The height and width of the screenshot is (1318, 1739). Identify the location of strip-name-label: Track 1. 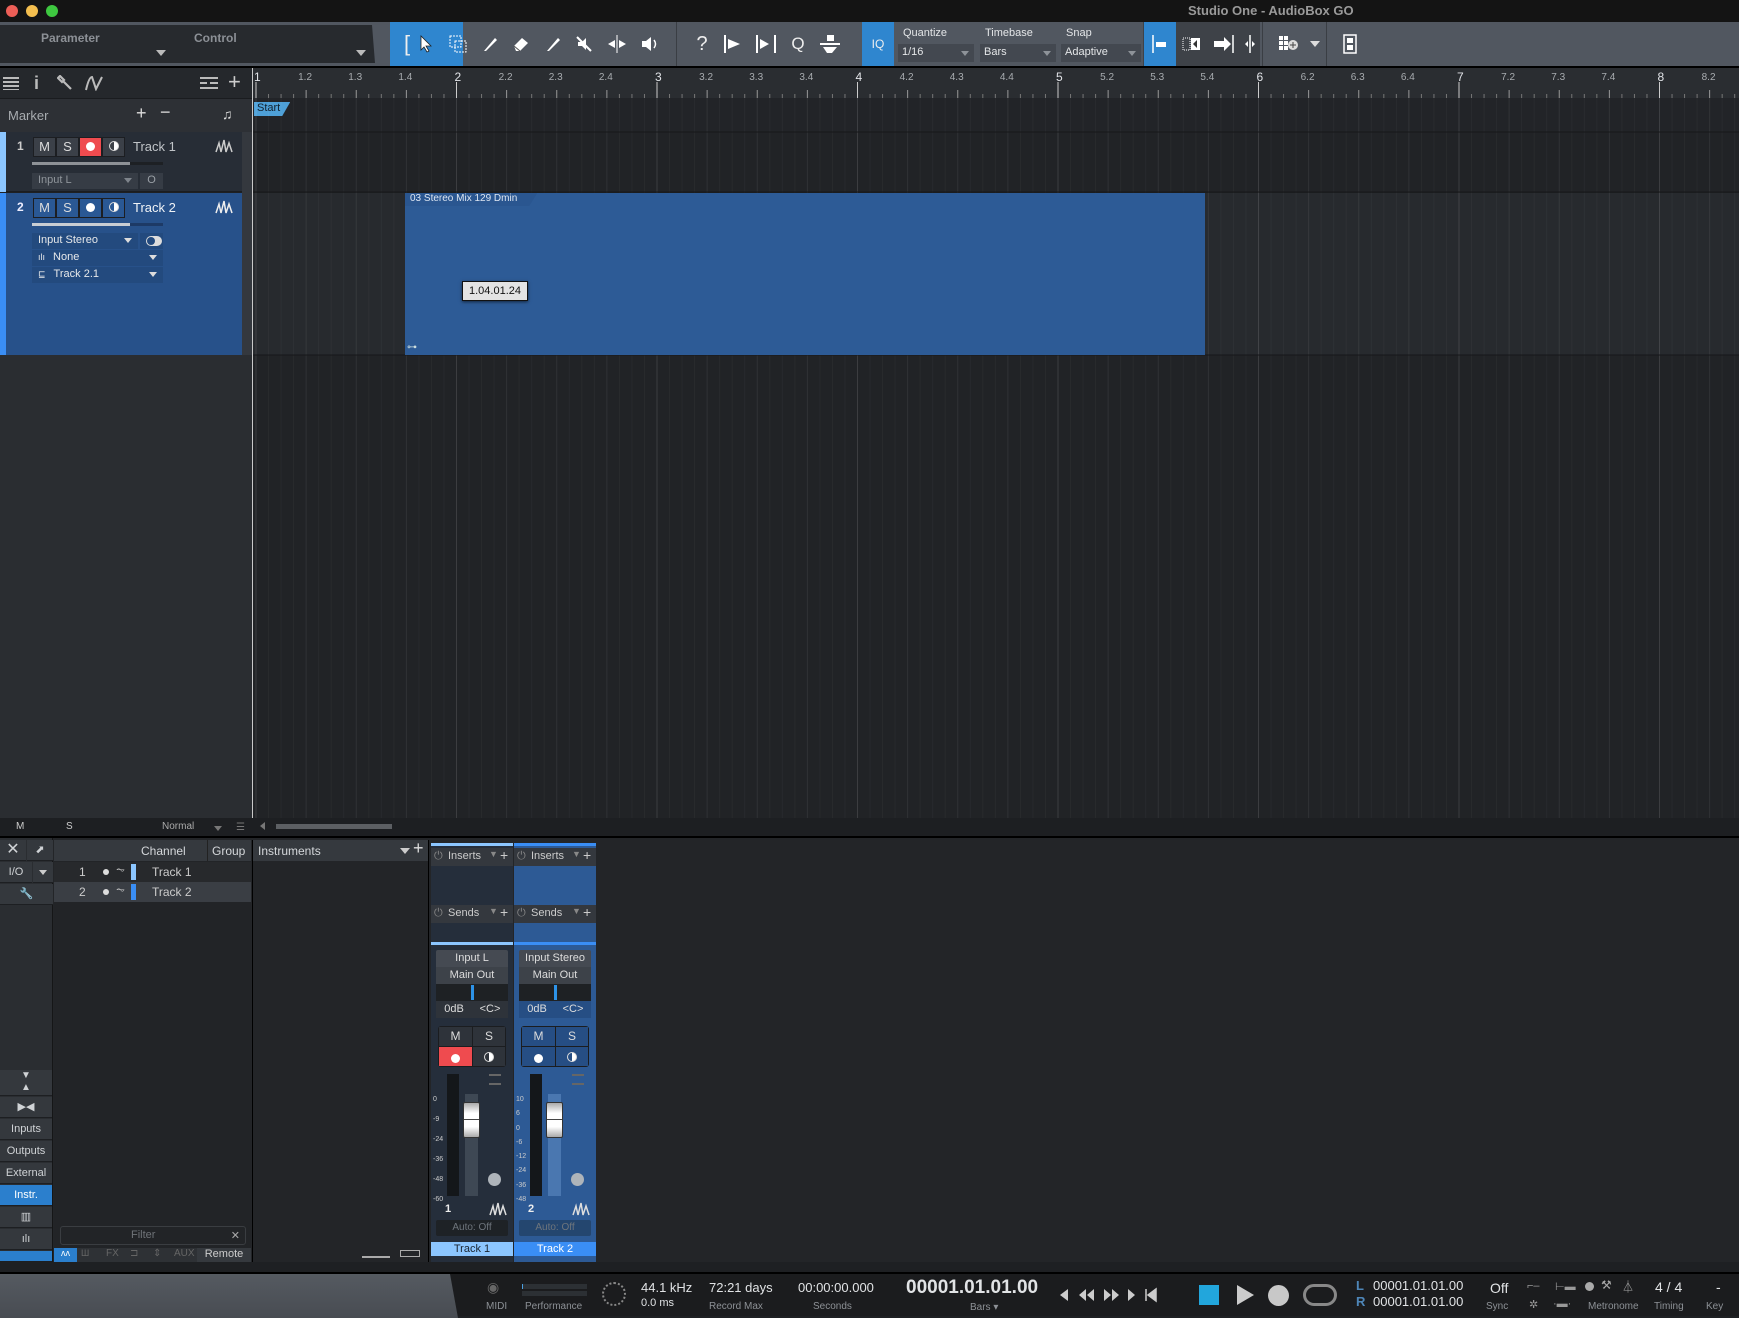
(472, 1249).